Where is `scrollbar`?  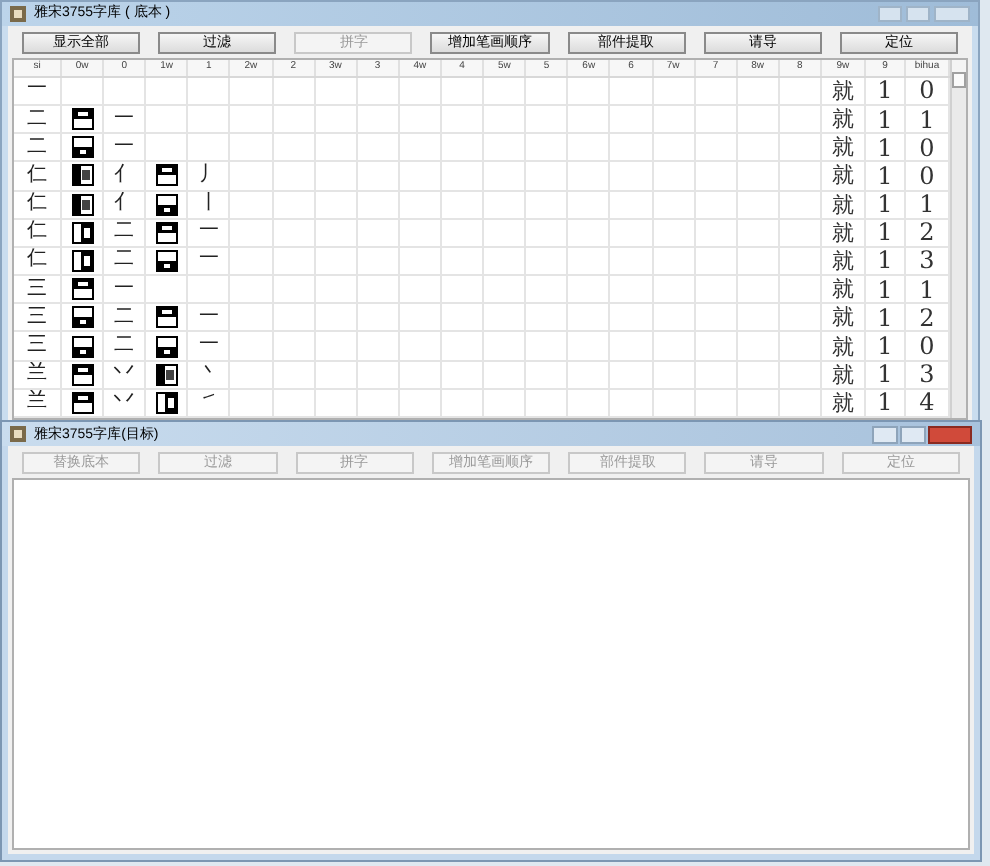 scrollbar is located at coordinates (958, 238).